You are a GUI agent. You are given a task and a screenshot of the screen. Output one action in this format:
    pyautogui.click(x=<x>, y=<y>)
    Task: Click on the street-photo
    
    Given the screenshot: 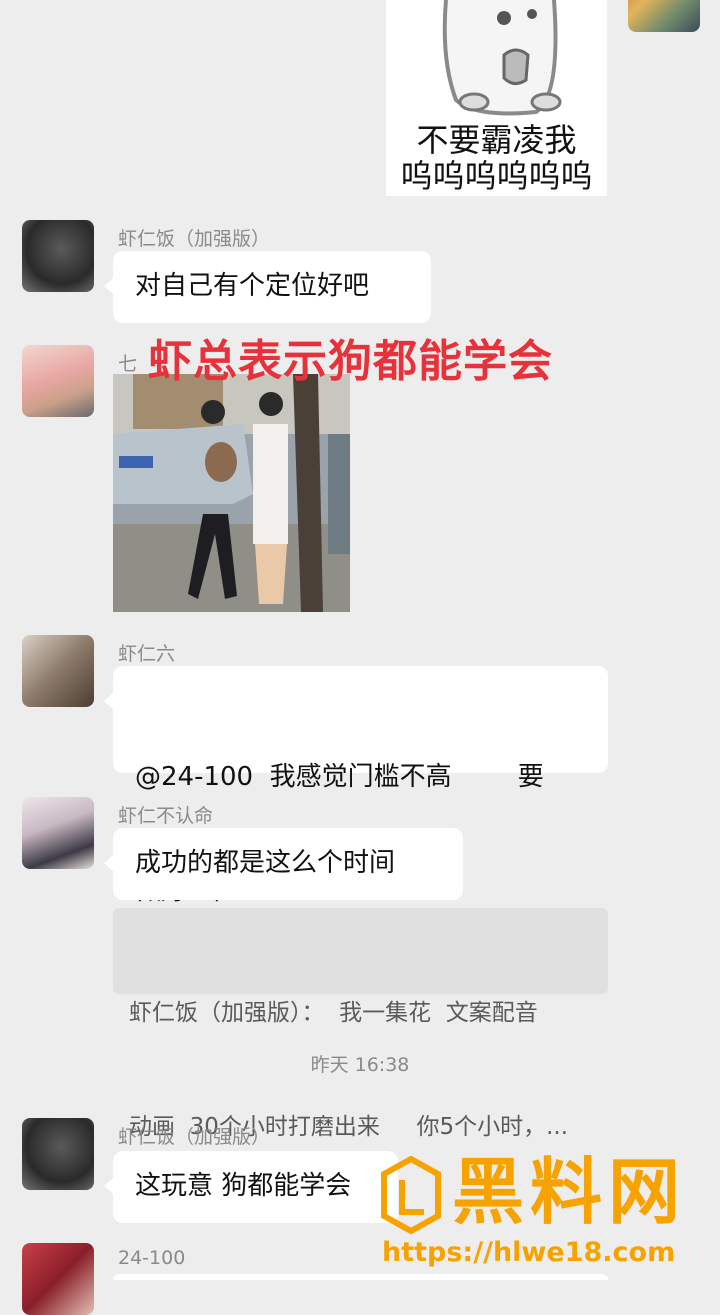 What is the action you would take?
    pyautogui.click(x=231, y=493)
    